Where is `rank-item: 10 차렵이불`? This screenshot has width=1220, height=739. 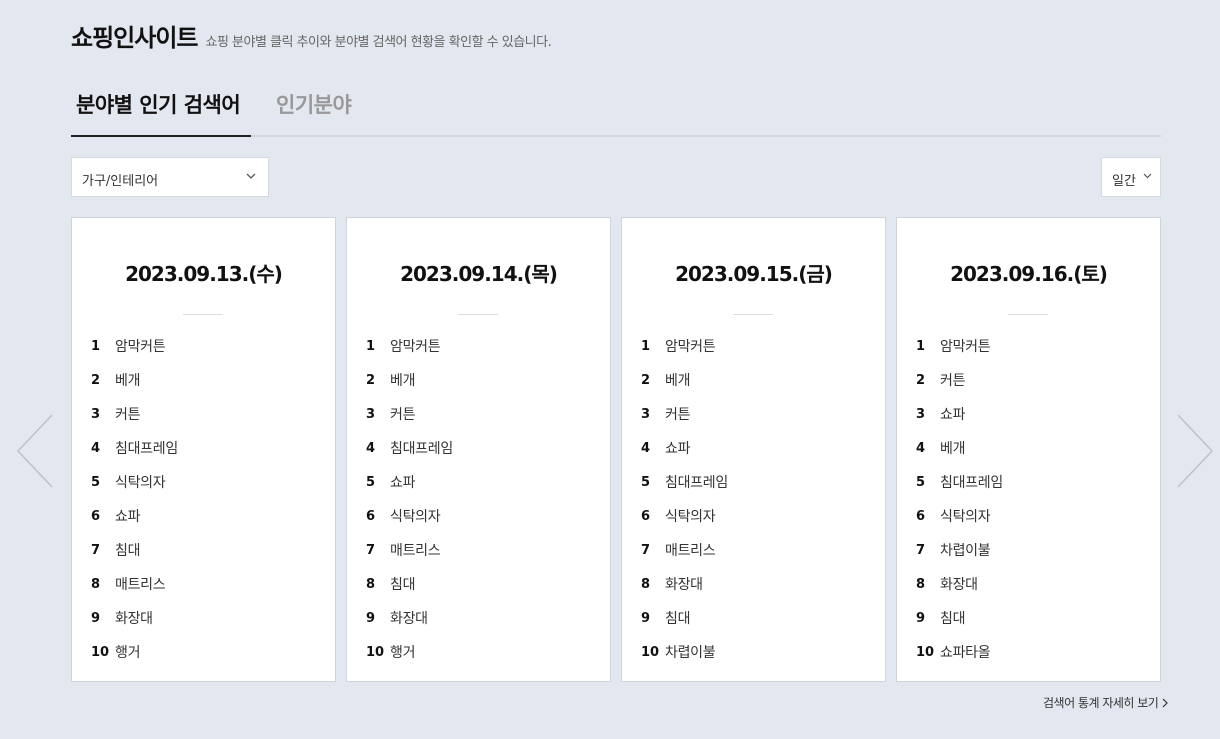 rank-item: 10 차렵이불 is located at coordinates (756, 653).